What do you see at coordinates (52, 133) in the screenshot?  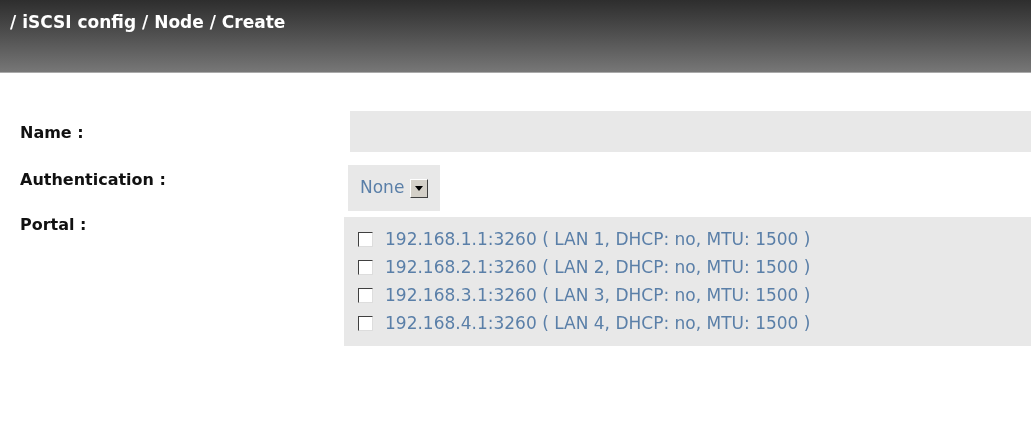 I see `field-label: Name :` at bounding box center [52, 133].